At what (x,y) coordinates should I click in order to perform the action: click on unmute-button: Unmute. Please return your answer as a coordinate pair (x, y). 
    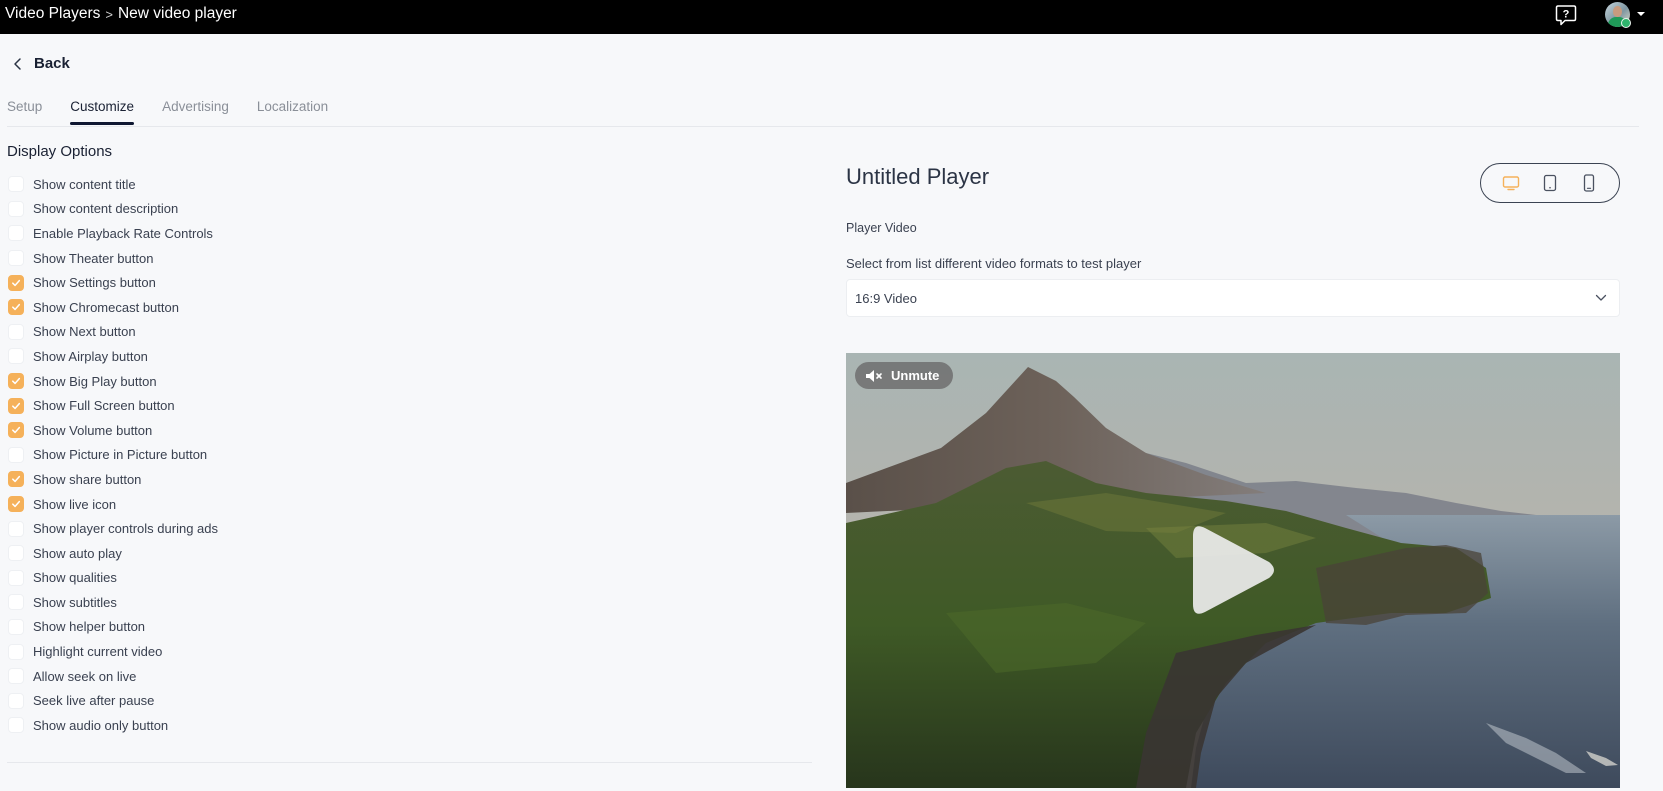
    Looking at the image, I should click on (904, 375).